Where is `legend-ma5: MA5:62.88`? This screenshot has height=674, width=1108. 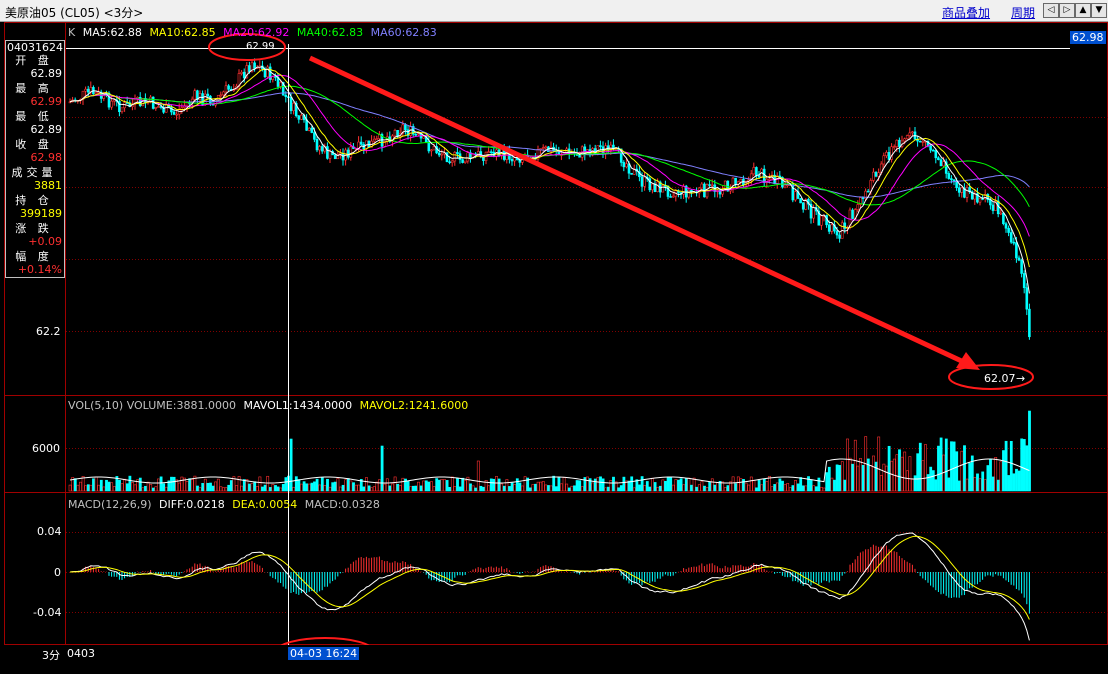 legend-ma5: MA5:62.88 is located at coordinates (112, 32).